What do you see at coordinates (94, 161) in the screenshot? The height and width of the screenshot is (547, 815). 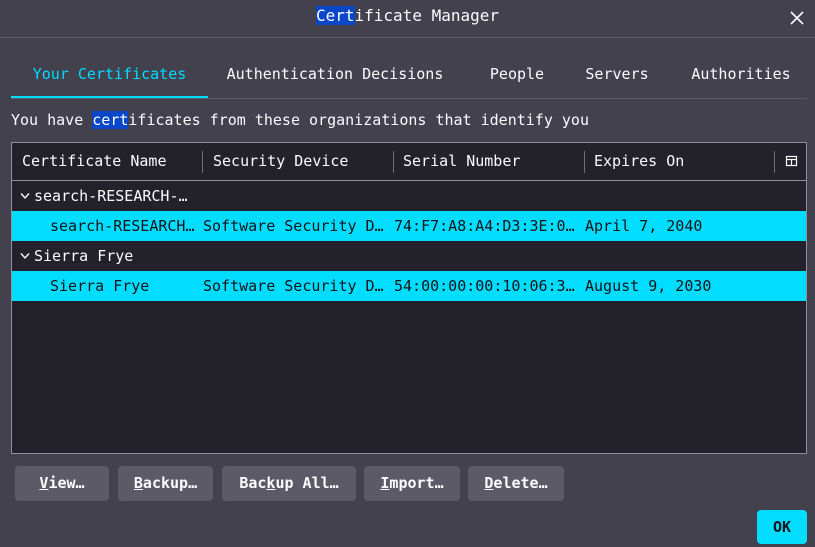 I see `column-header-certificate-name: Certificate Name` at bounding box center [94, 161].